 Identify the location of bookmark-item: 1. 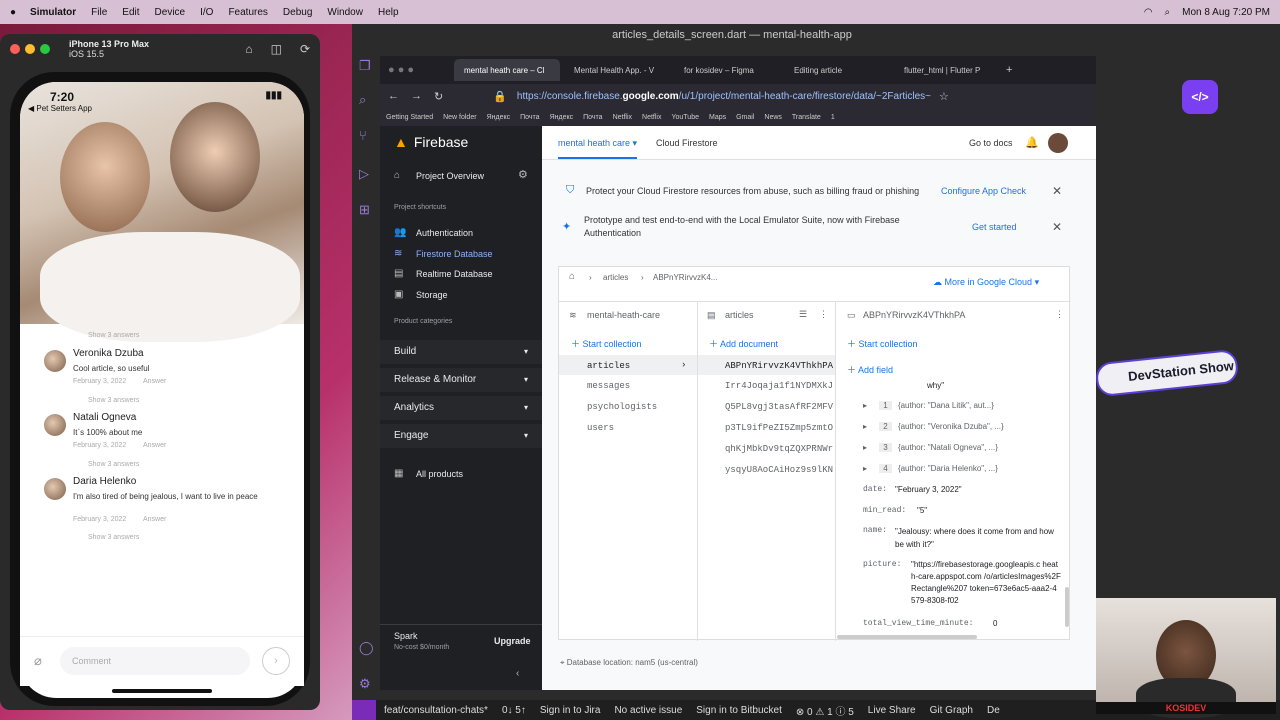
(833, 117).